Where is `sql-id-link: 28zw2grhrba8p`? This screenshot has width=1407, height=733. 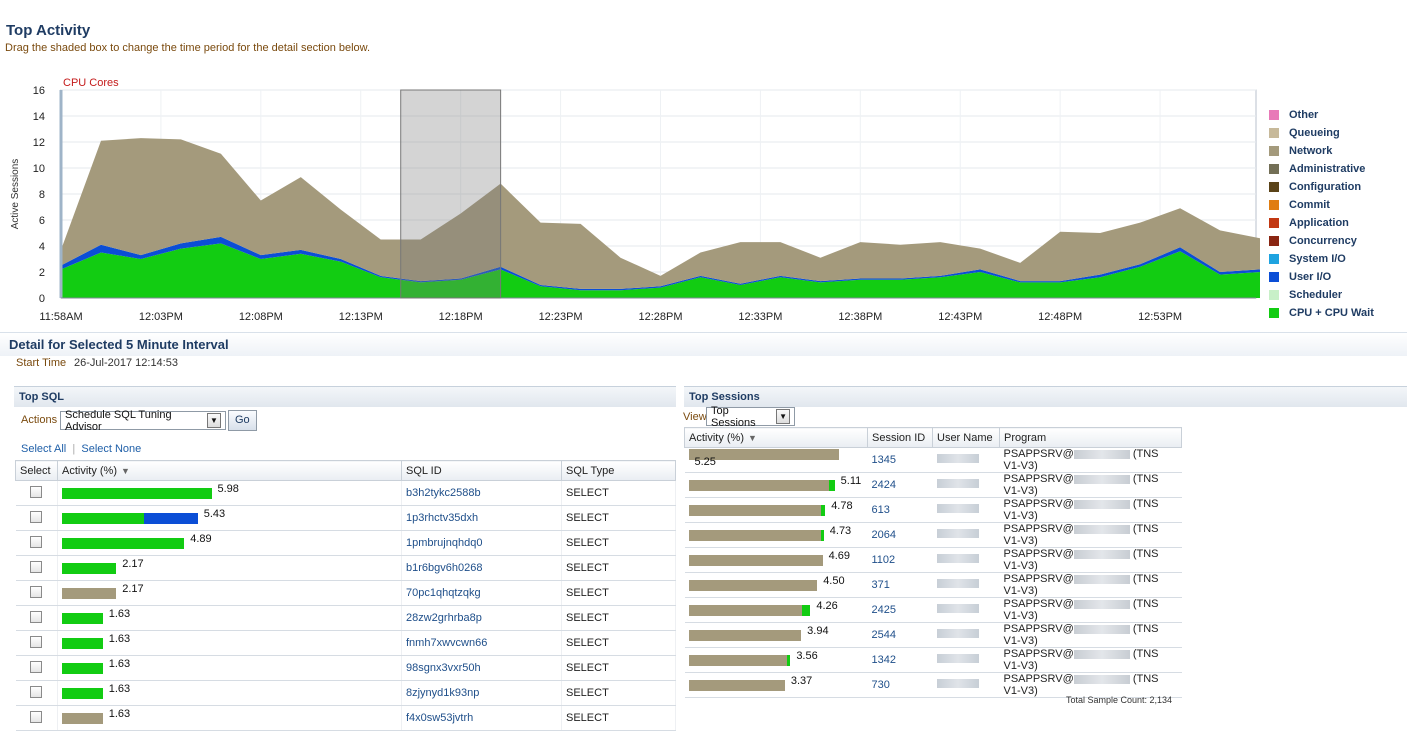
sql-id-link: 28zw2grhrba8p is located at coordinates (444, 618).